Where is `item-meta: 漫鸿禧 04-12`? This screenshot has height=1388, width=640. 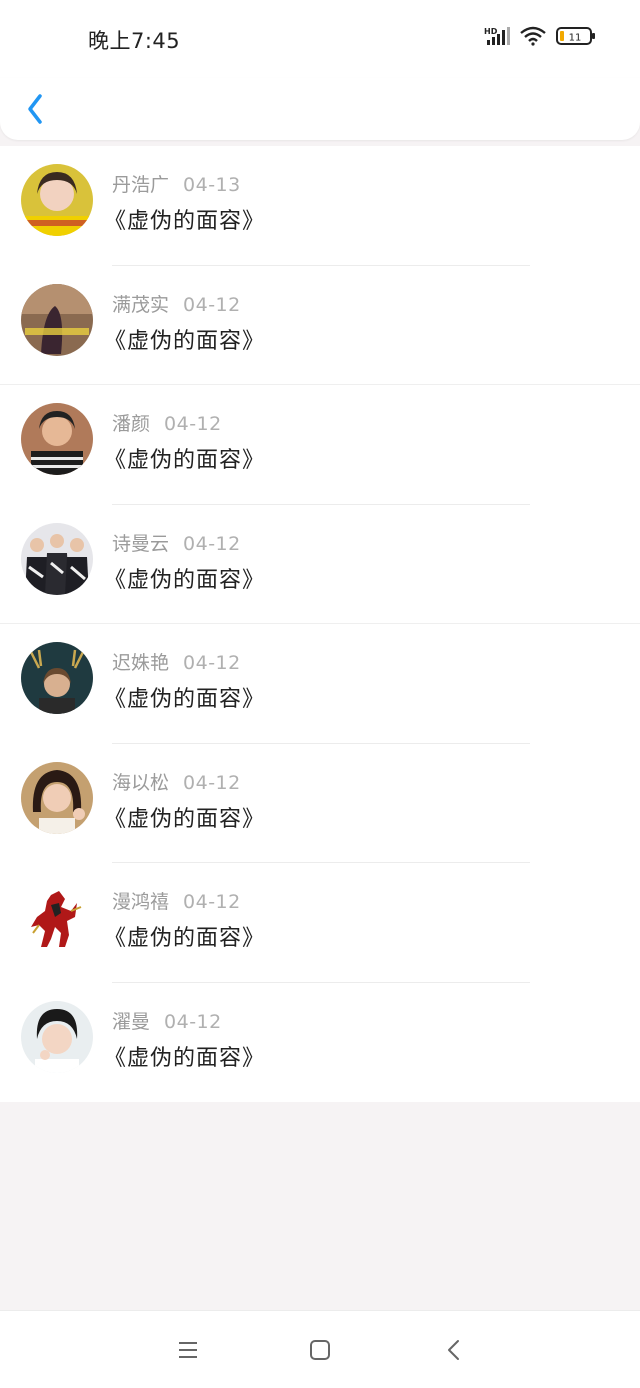
item-meta: 漫鸿禧 04-12 is located at coordinates (176, 900).